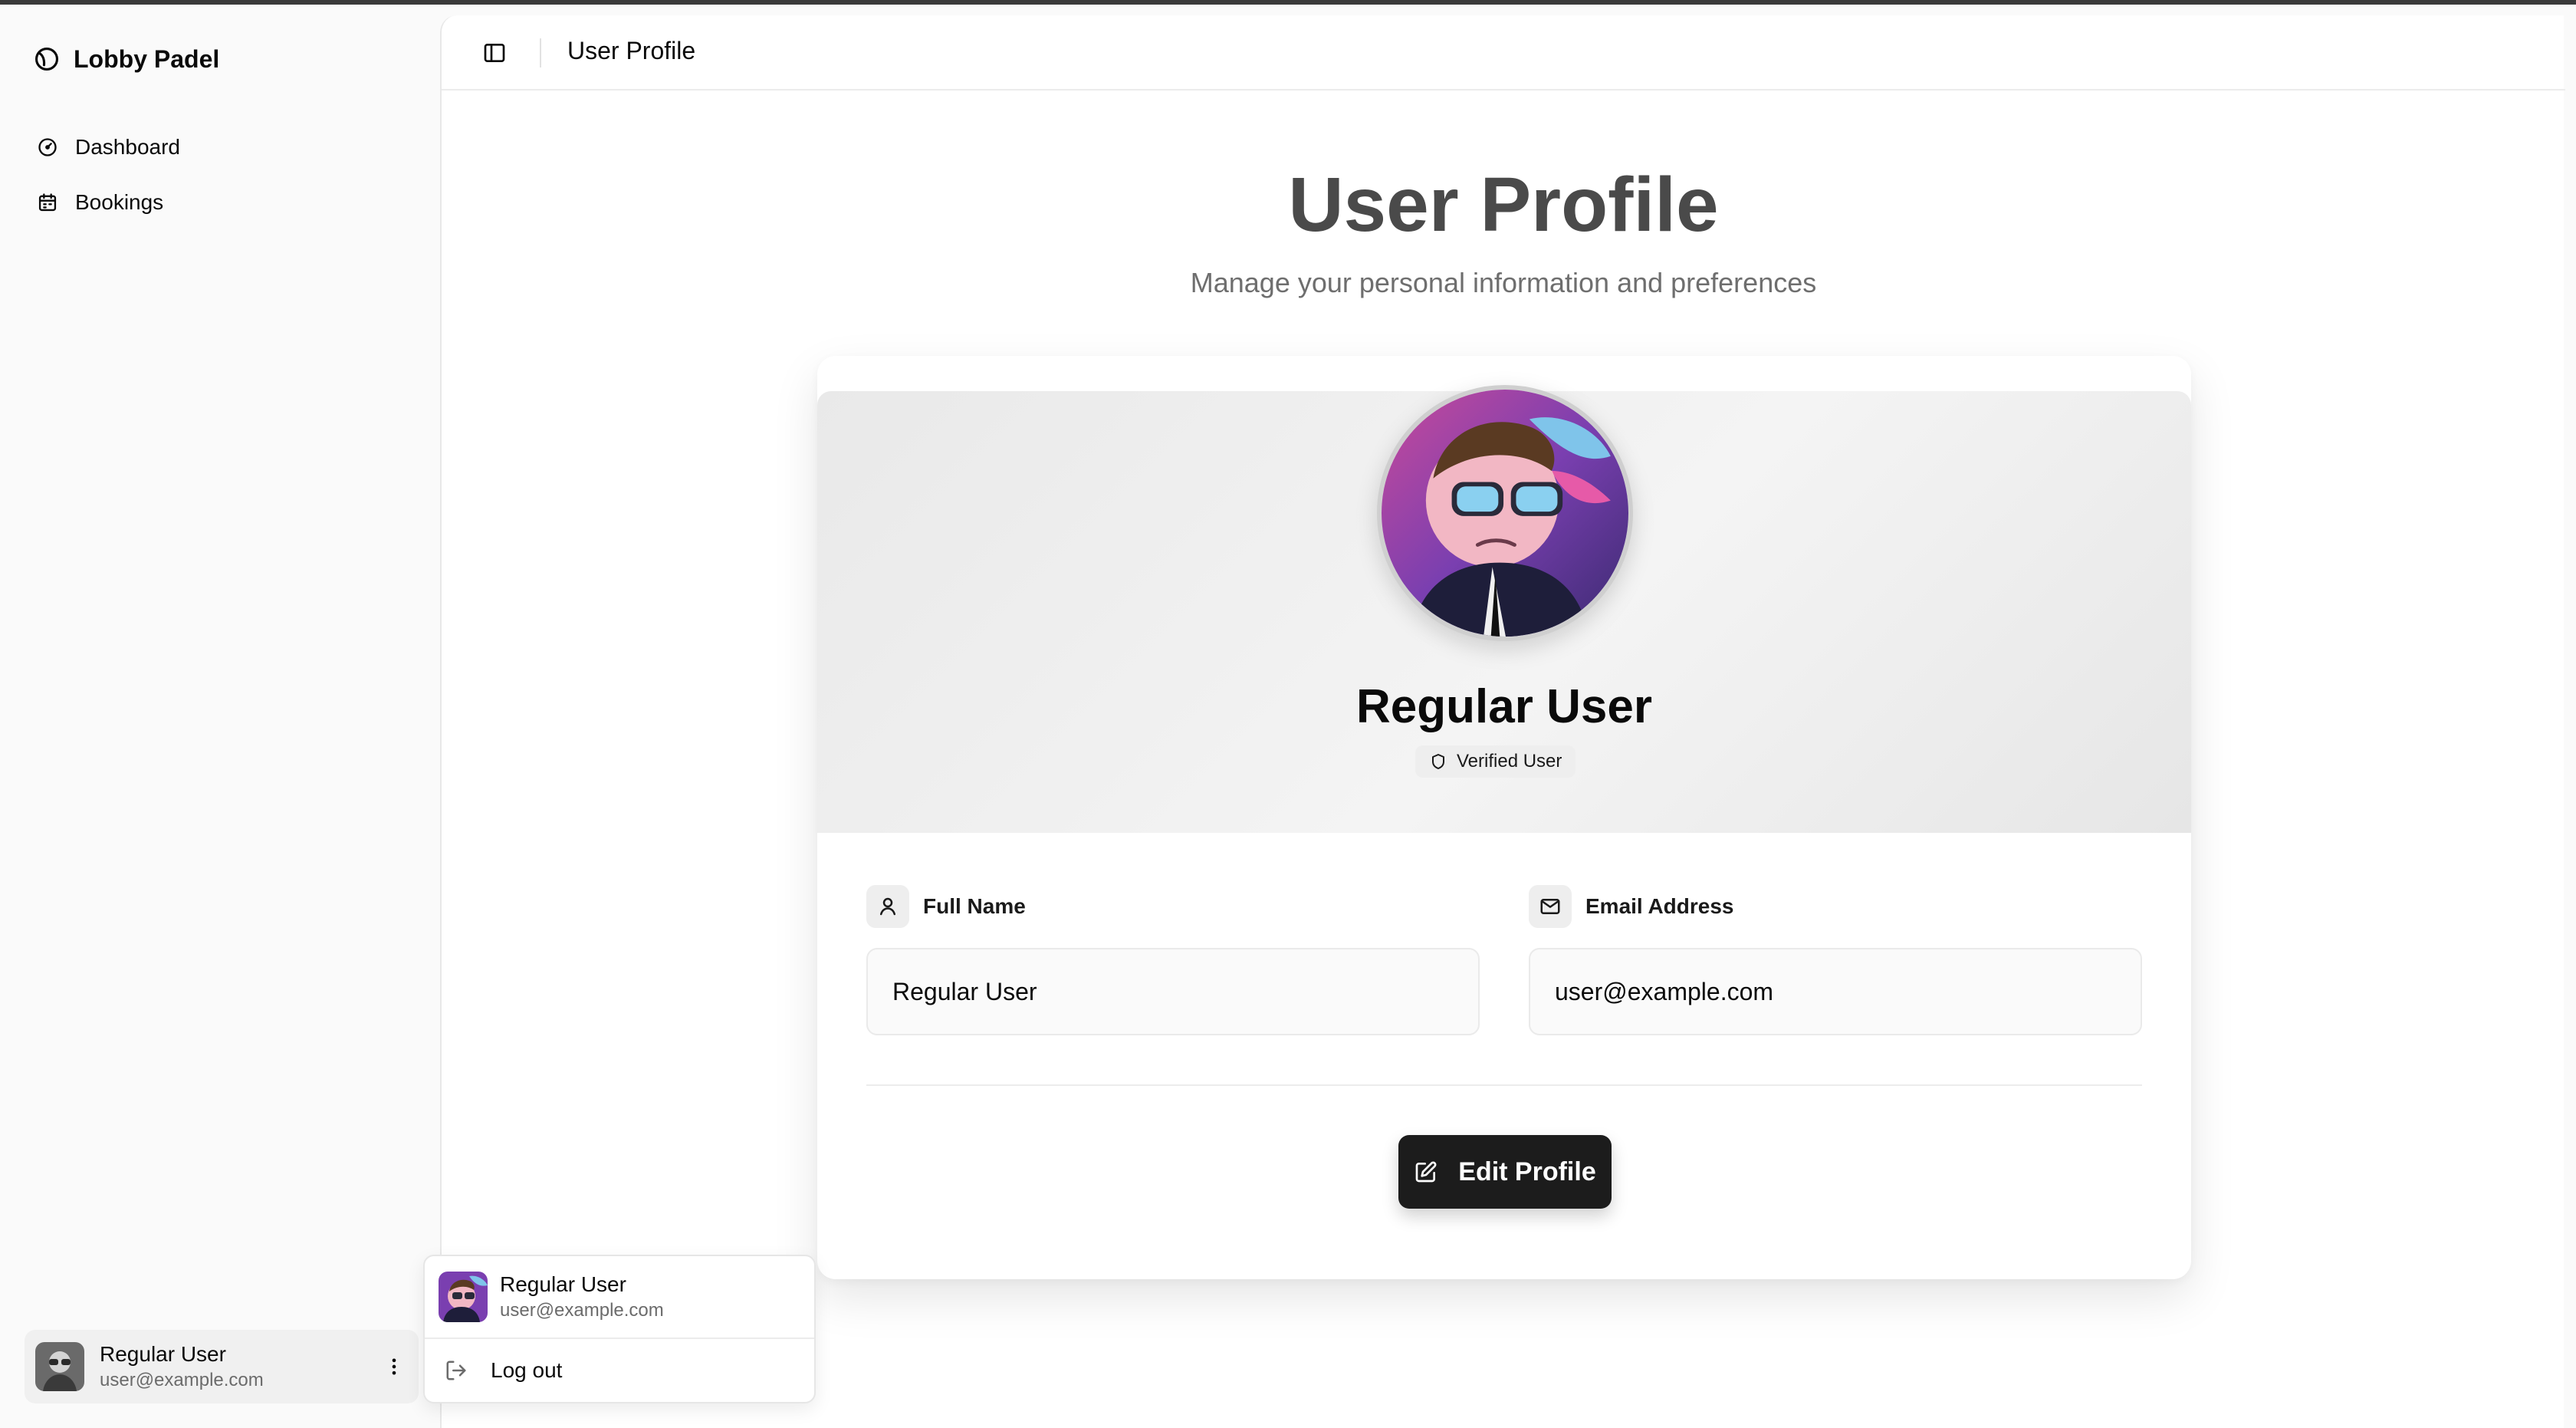 The height and width of the screenshot is (1428, 2576). What do you see at coordinates (147, 58) in the screenshot?
I see `brand-name: Lobby Padel` at bounding box center [147, 58].